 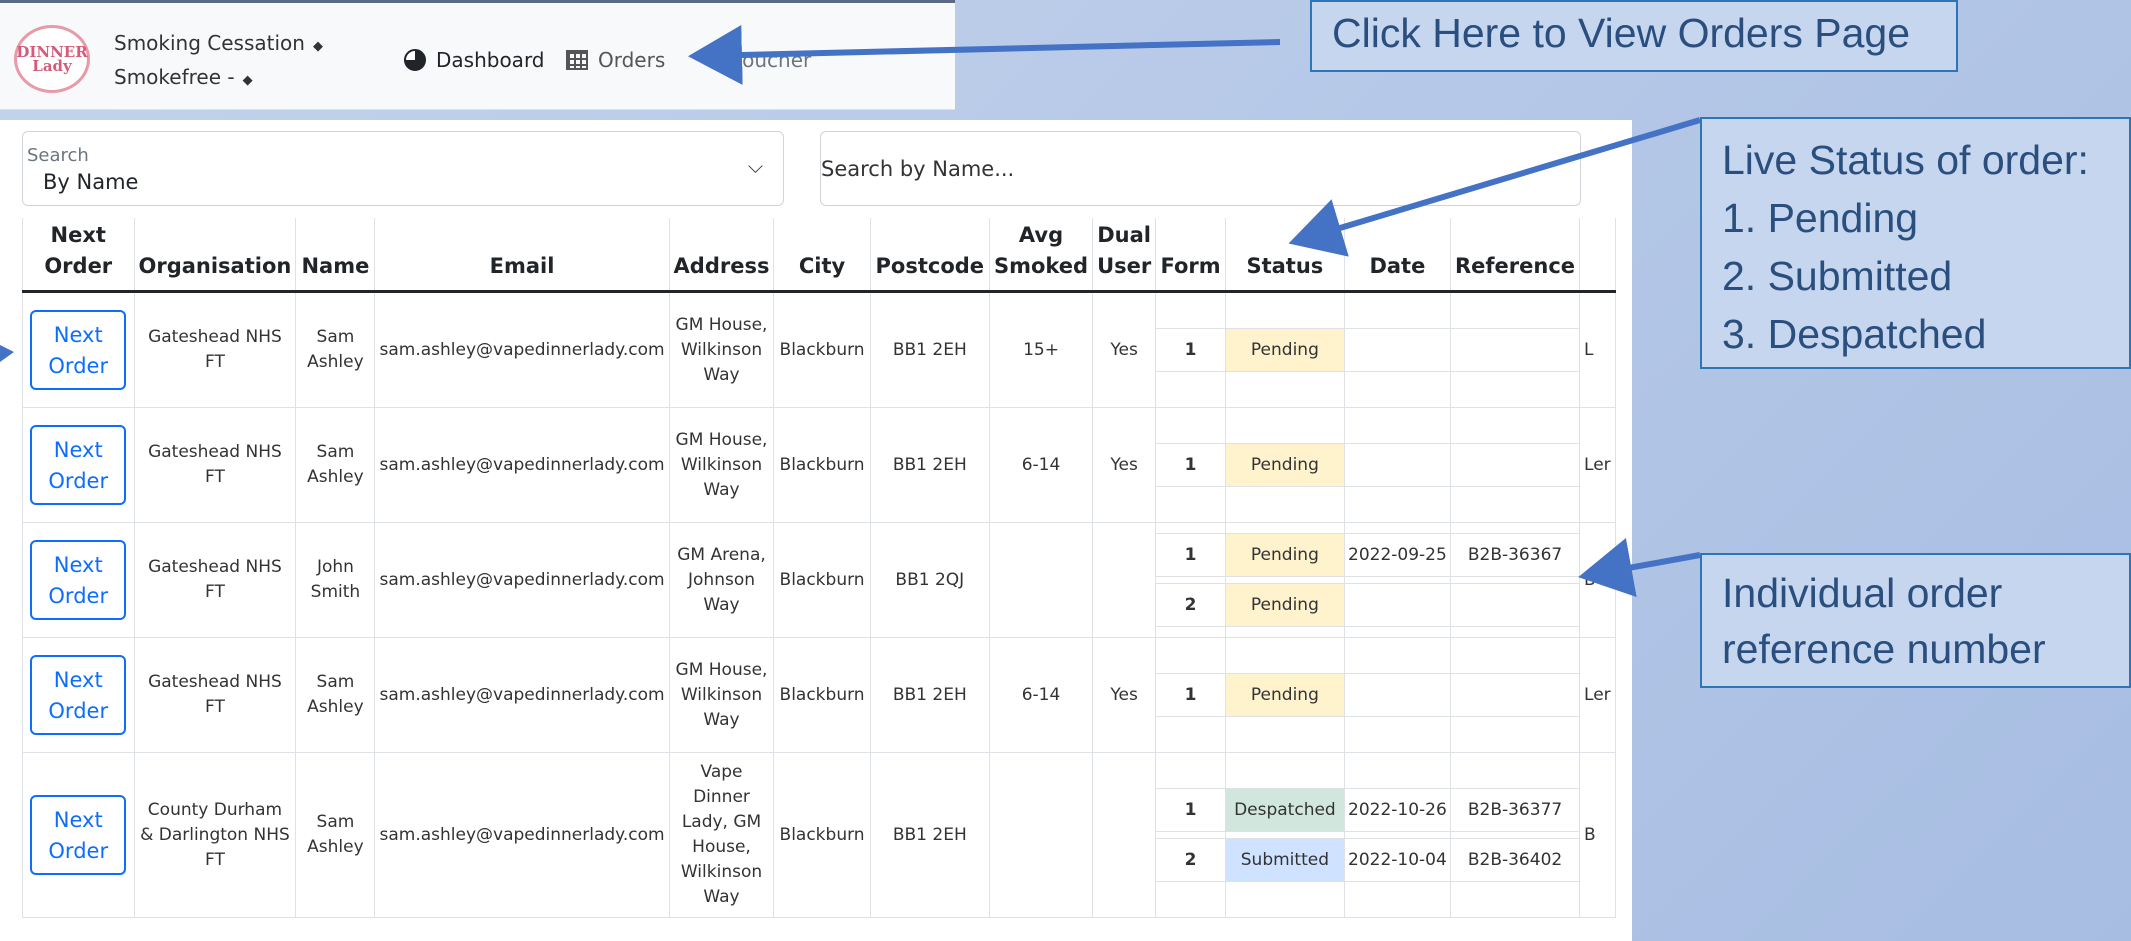 What do you see at coordinates (1494, 187) in the screenshot?
I see `arrow-to-status` at bounding box center [1494, 187].